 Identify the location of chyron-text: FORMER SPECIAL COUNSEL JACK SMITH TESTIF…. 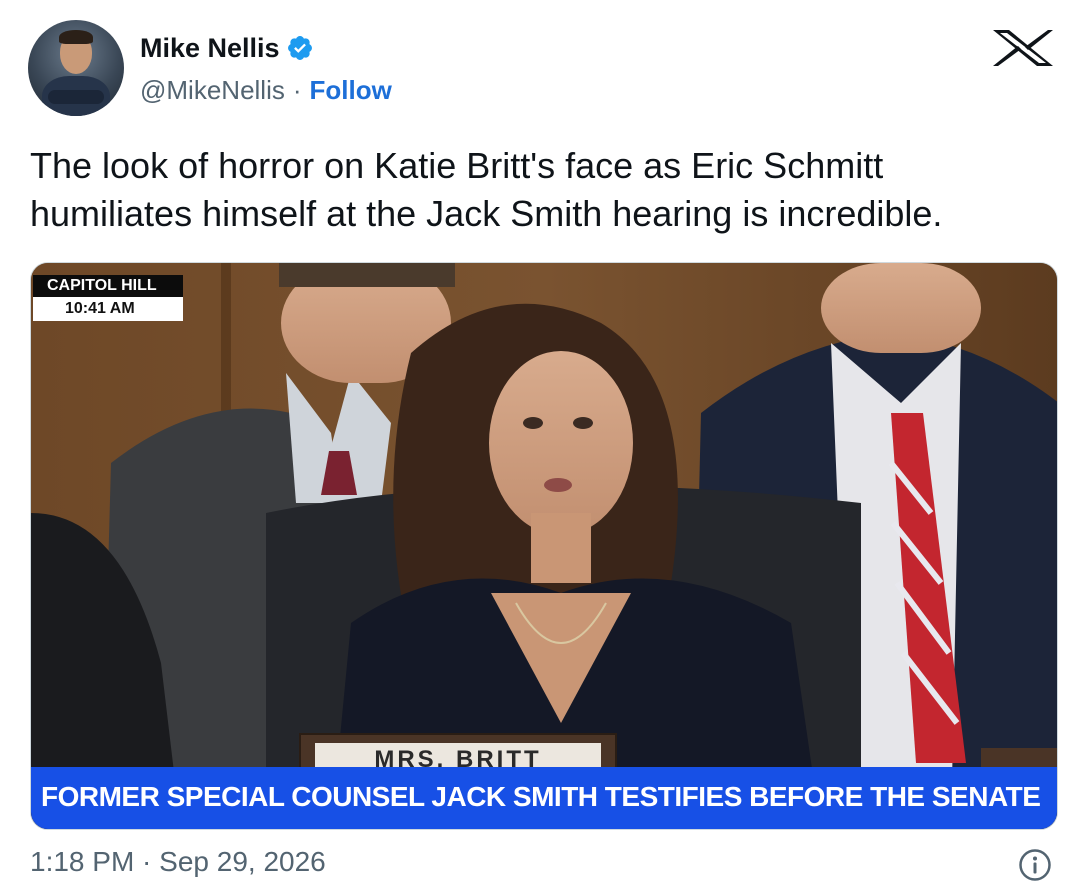
(541, 796).